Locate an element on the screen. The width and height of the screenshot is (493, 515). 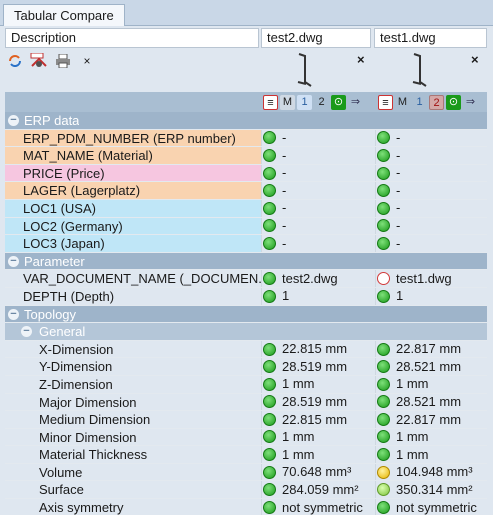
table-row: LOC2 (Germany) - - is located at coordinates (246, 226).